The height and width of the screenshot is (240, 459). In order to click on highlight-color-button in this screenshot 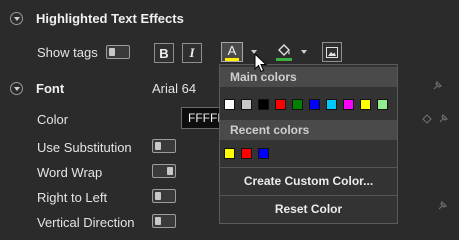, I will do `click(284, 52)`.